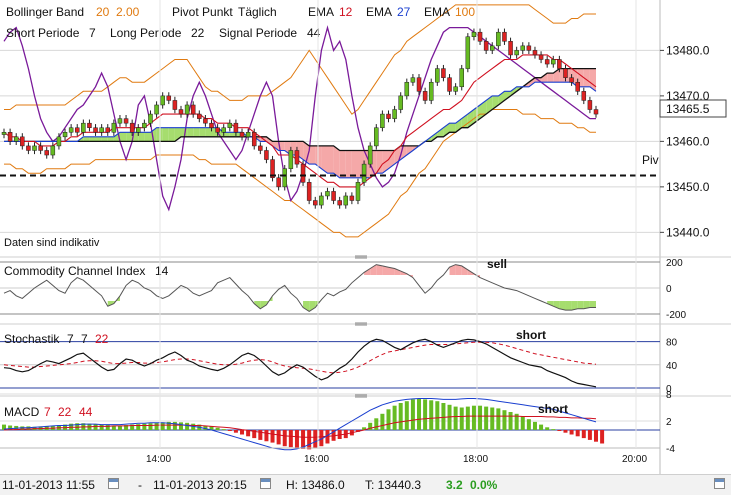 The image size is (731, 495). I want to click on range-from: 11-01-2013 11:55, so click(48, 485).